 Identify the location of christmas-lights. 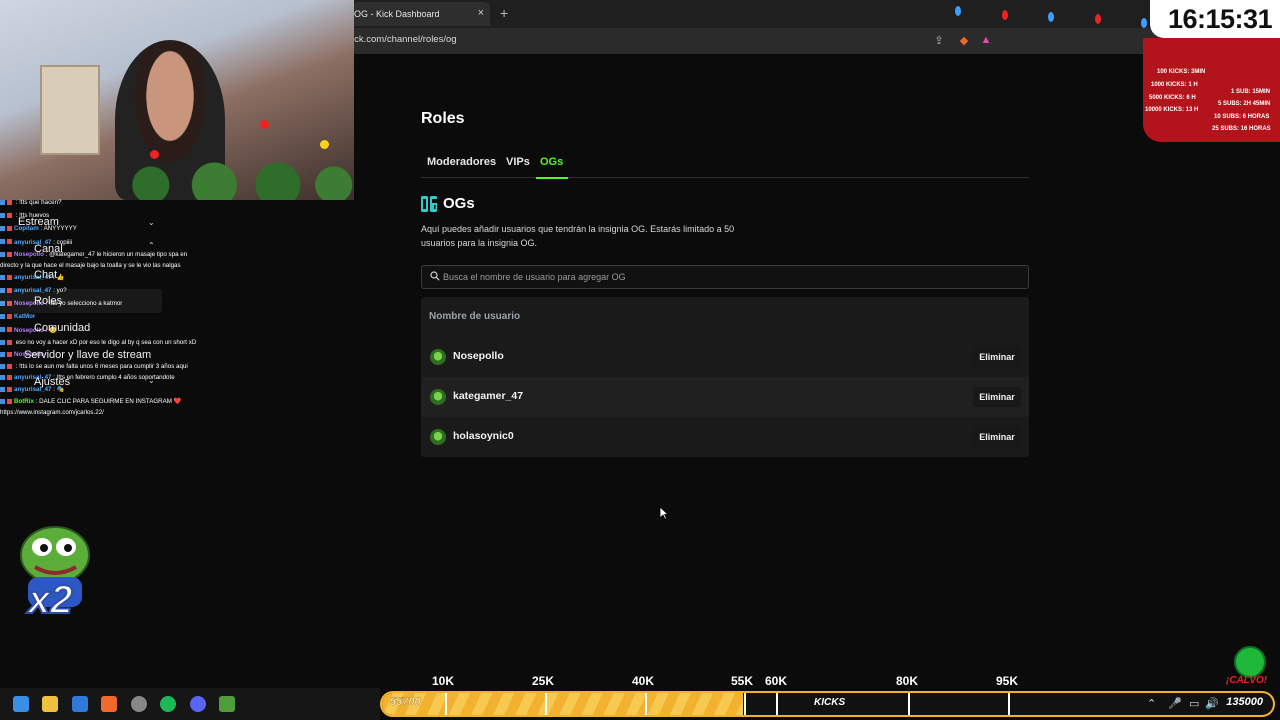
(1055, 16).